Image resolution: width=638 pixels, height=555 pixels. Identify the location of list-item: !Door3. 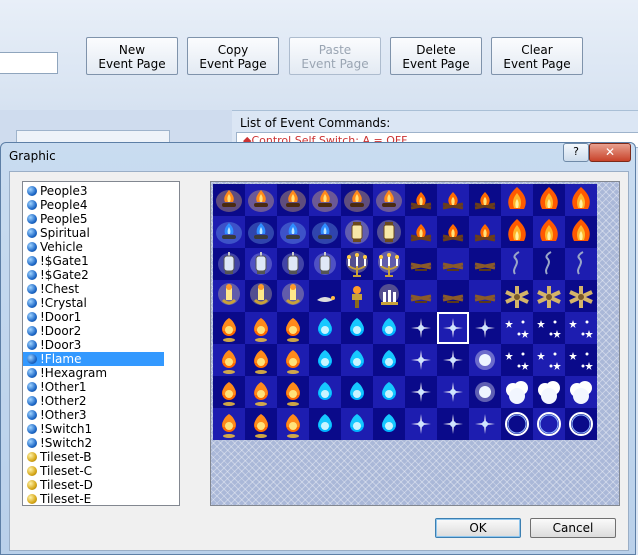
(93, 345).